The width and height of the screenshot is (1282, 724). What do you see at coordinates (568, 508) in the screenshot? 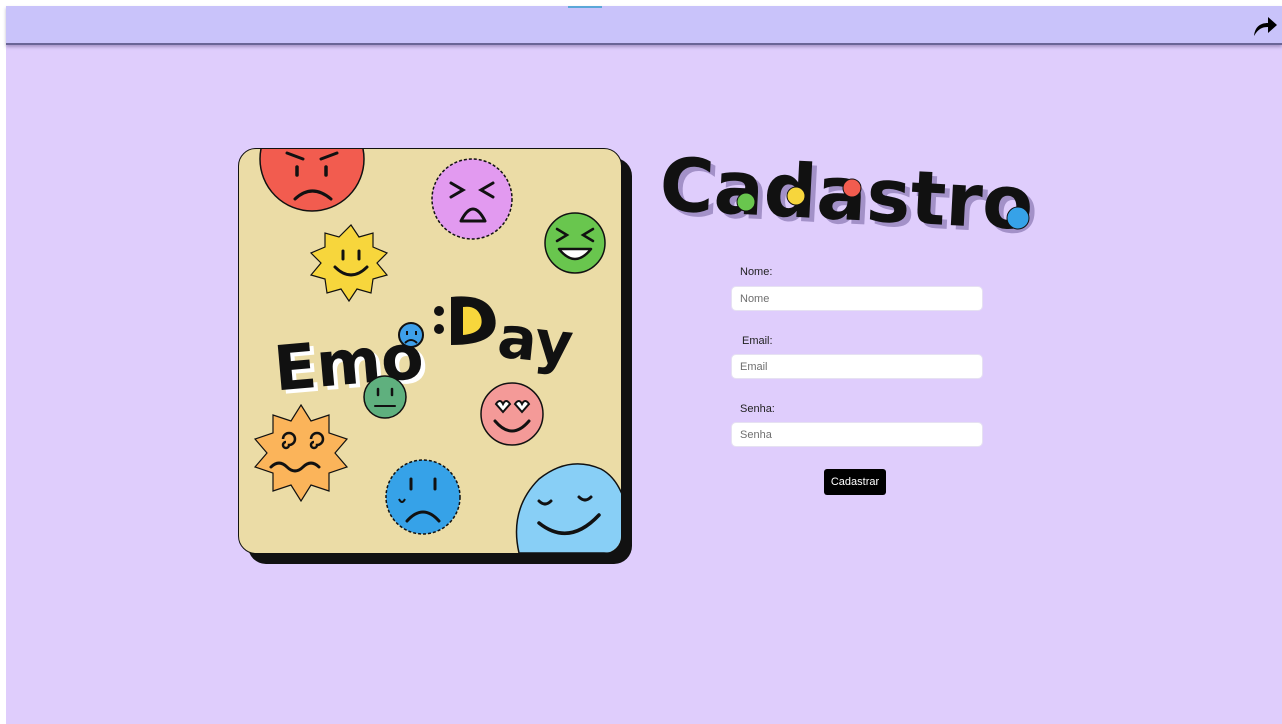
I see `content-face-icon` at bounding box center [568, 508].